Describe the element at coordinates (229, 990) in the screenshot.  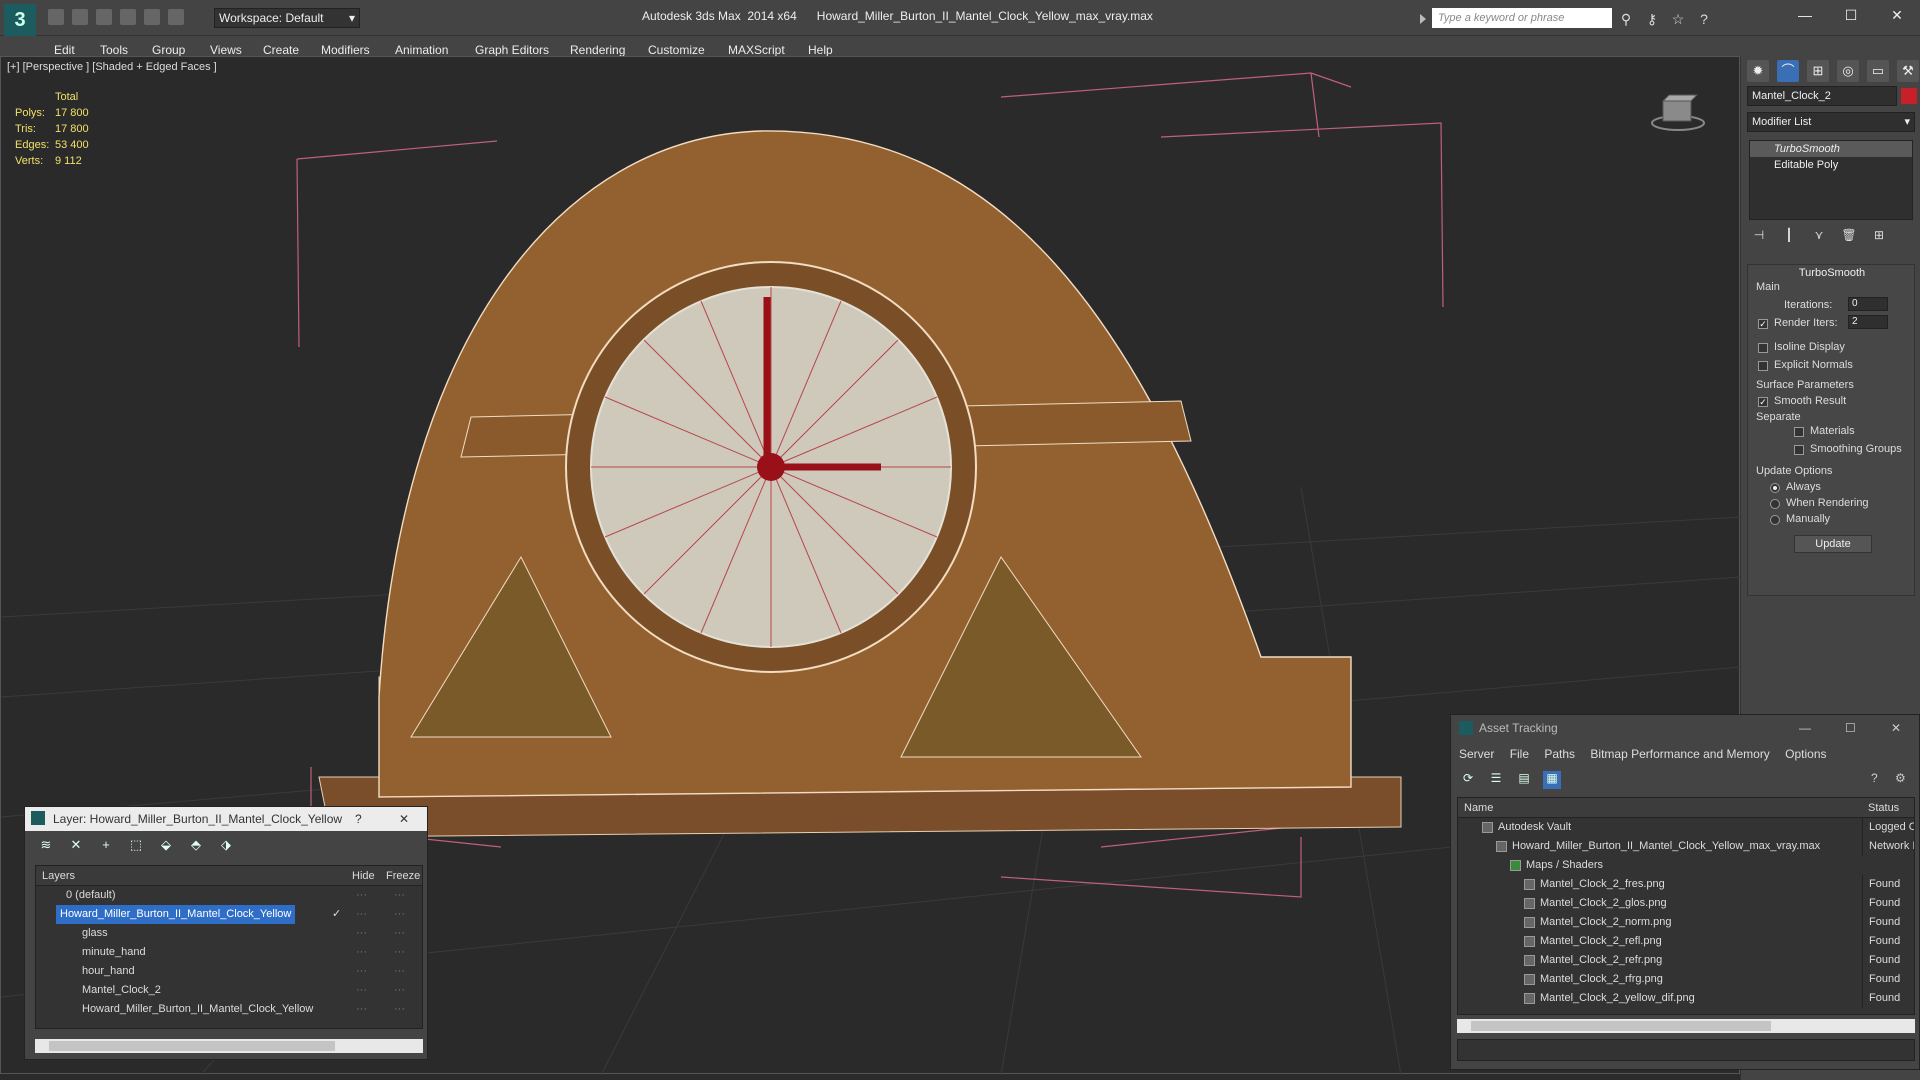
I see `layer-object-row: Mantel_Clock_2 ··· ···` at that location.